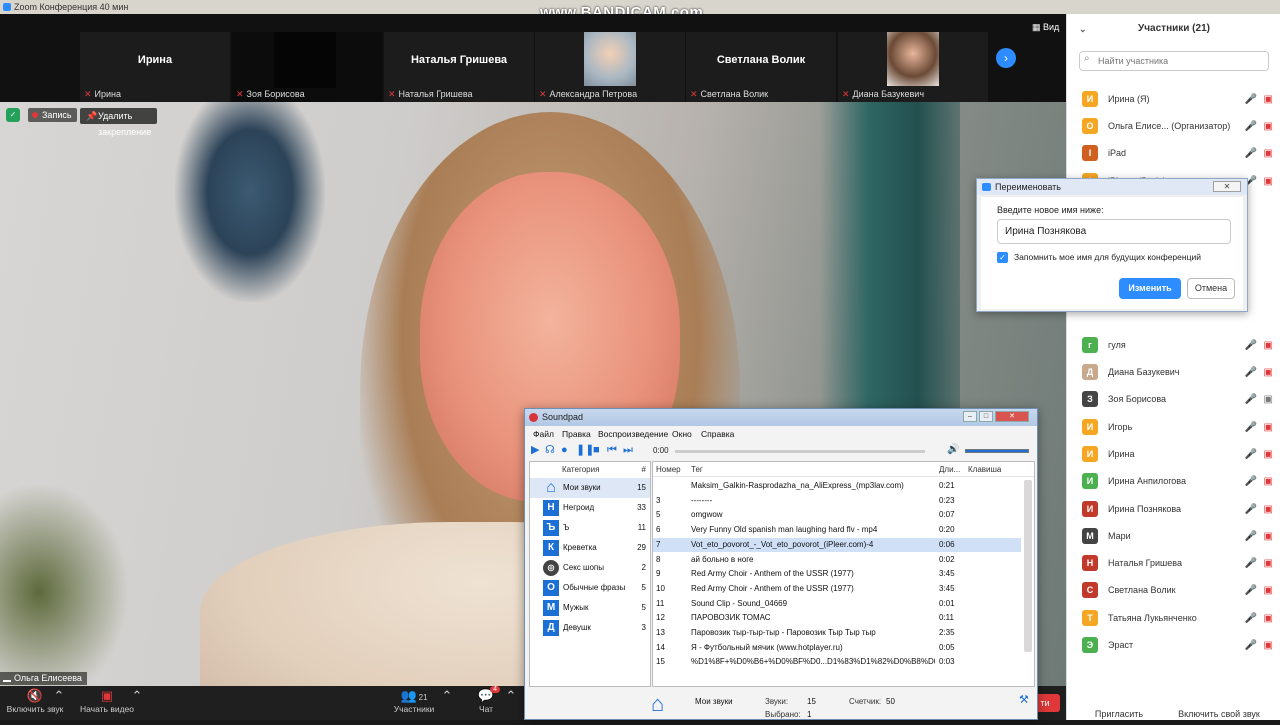  What do you see at coordinates (1211, 288) in the screenshot?
I see `rename-cancel-button: Отмена` at bounding box center [1211, 288].